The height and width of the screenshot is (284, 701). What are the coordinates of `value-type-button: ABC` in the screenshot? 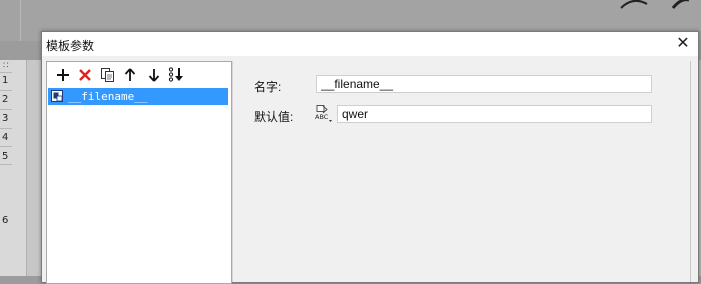 It's located at (324, 114).